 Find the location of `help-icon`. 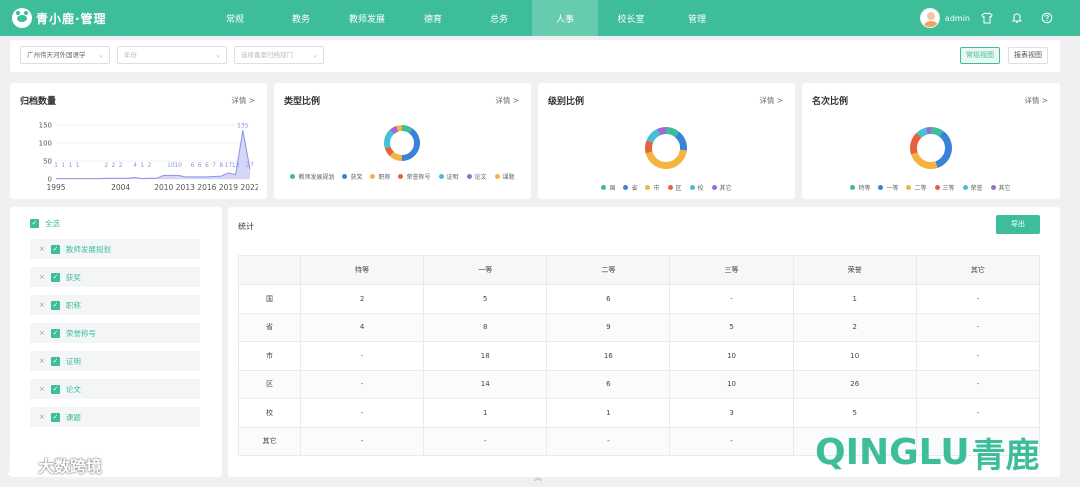

help-icon is located at coordinates (1047, 18).